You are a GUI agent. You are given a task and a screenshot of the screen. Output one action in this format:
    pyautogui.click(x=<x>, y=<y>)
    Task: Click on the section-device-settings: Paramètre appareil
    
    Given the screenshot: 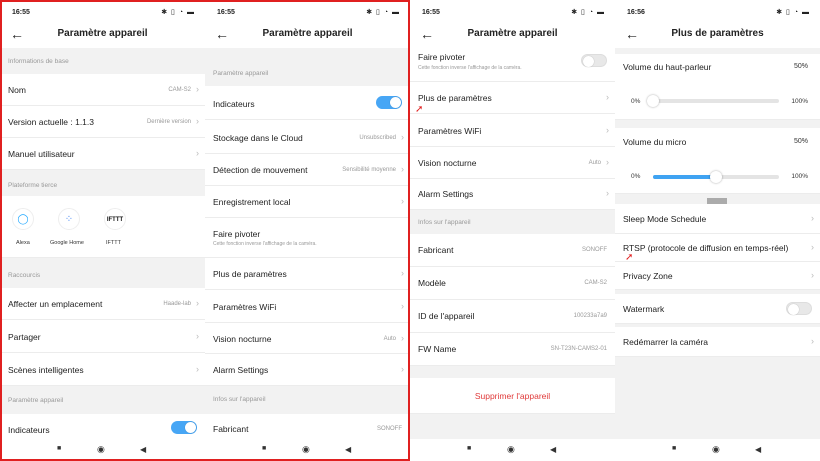 What is the action you would take?
    pyautogui.click(x=36, y=400)
    